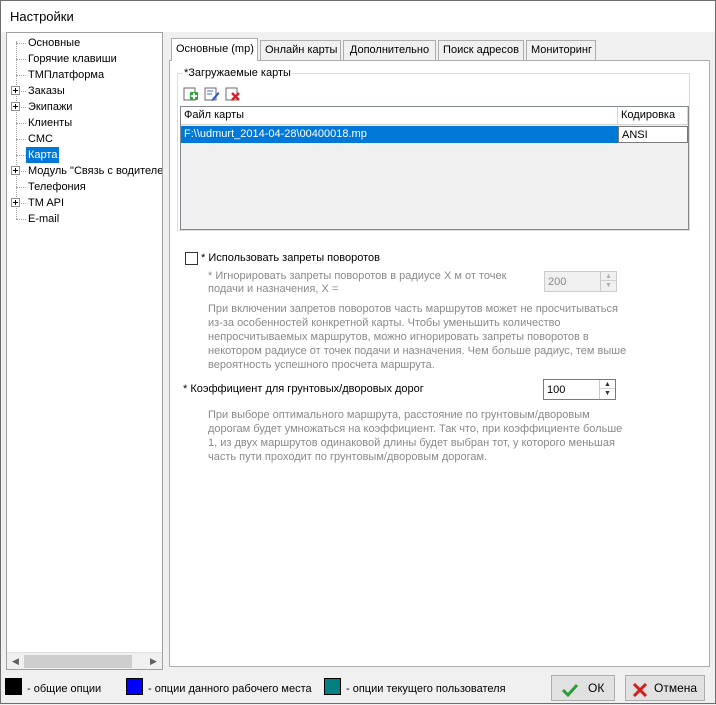 Image resolution: width=716 pixels, height=705 pixels. Describe the element at coordinates (389, 50) in the screenshot. I see `tab-additional: Дополнительно` at that location.